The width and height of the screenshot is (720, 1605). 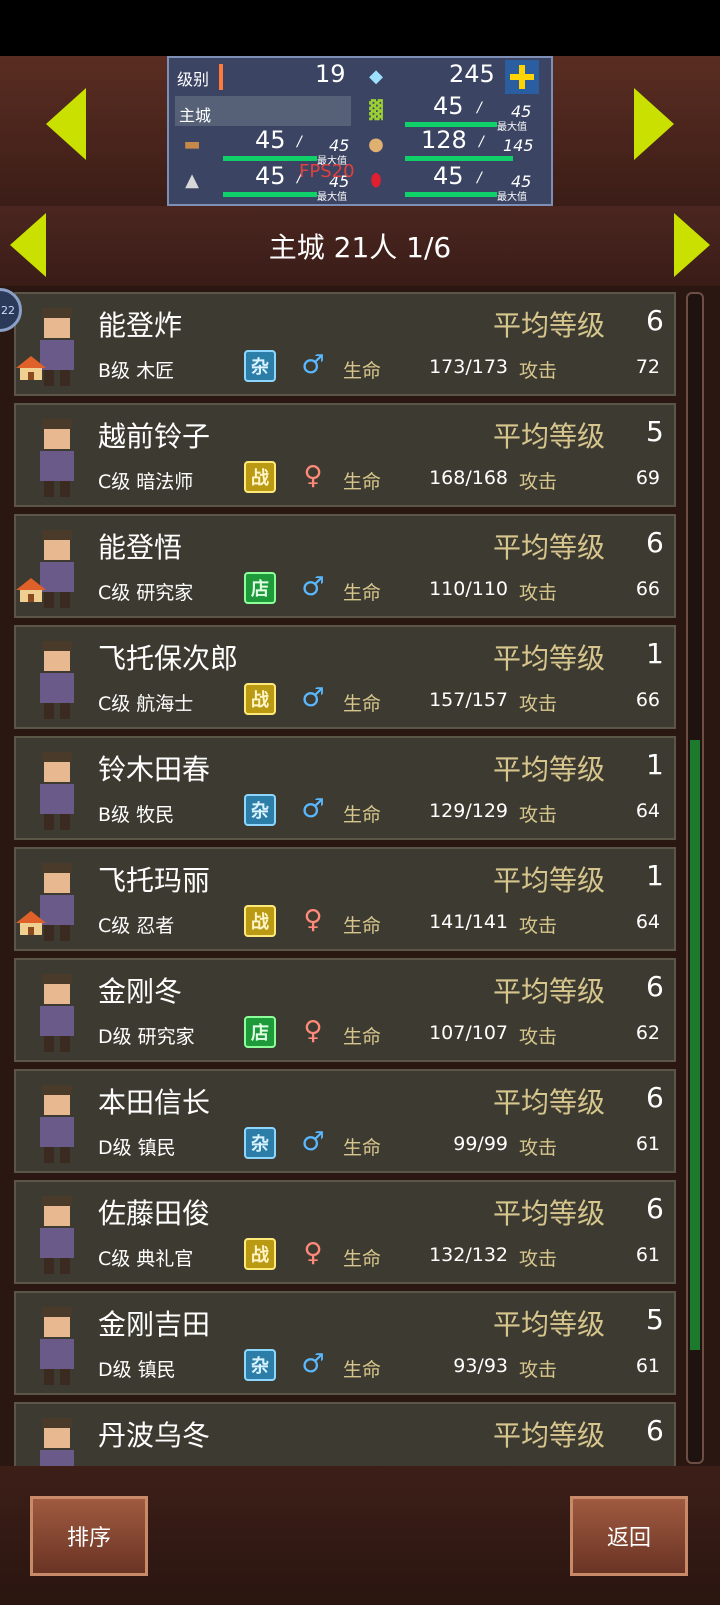 I want to click on character-card: 金刚冬 平均等级 6 D级 研究家 店 ♀ 生命 107/107 攻击 62, so click(x=345, y=1010).